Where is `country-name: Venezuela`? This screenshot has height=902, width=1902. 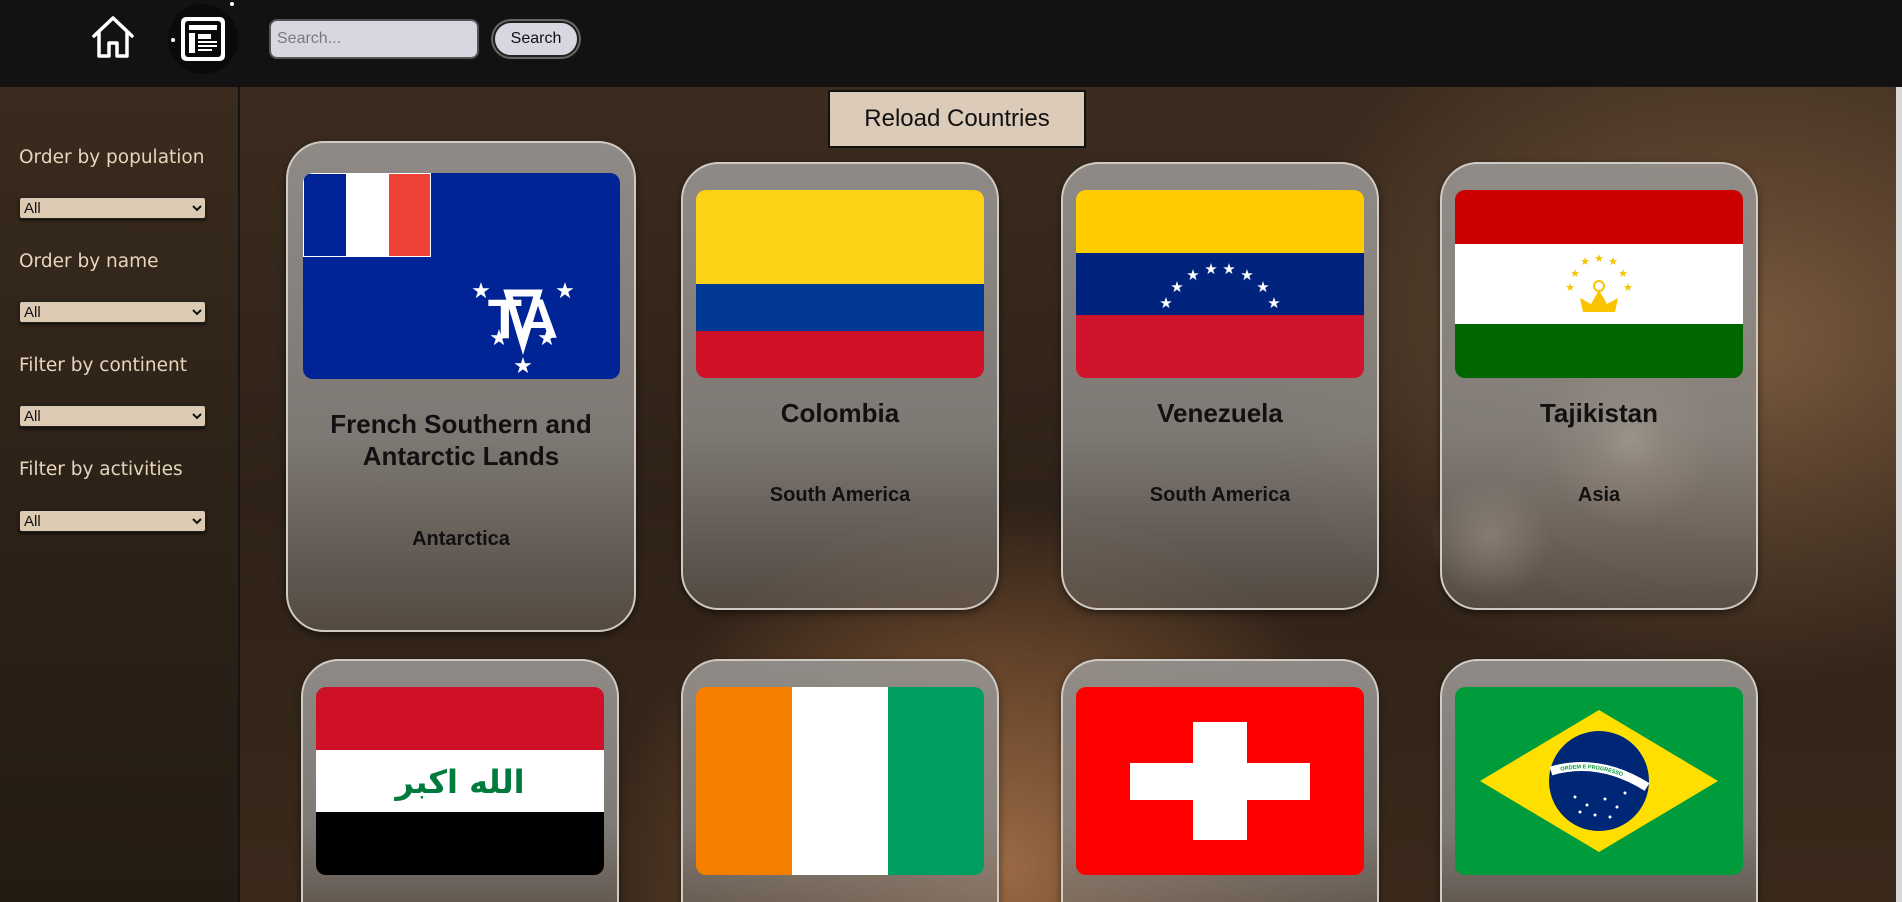 country-name: Venezuela is located at coordinates (1220, 413).